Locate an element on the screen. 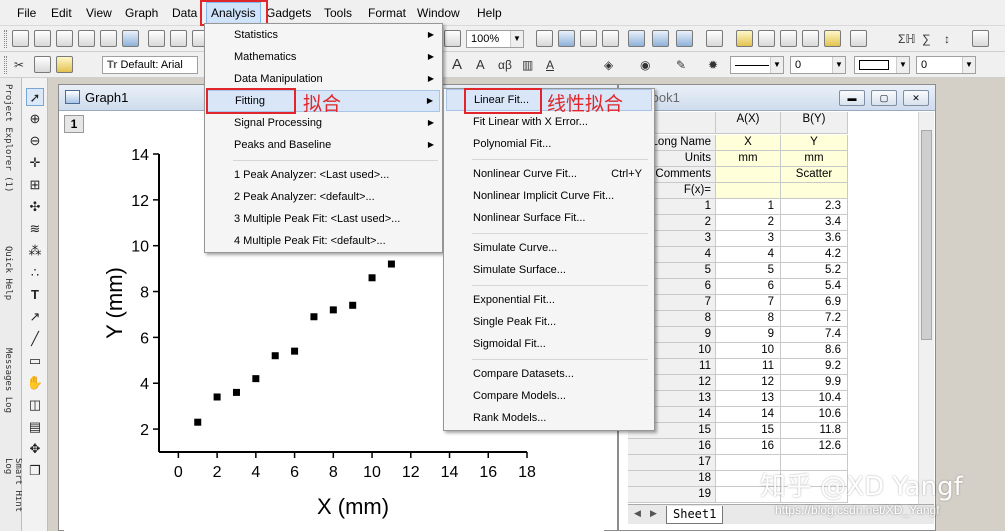  menu-graph: Graph is located at coordinates (141, 13).